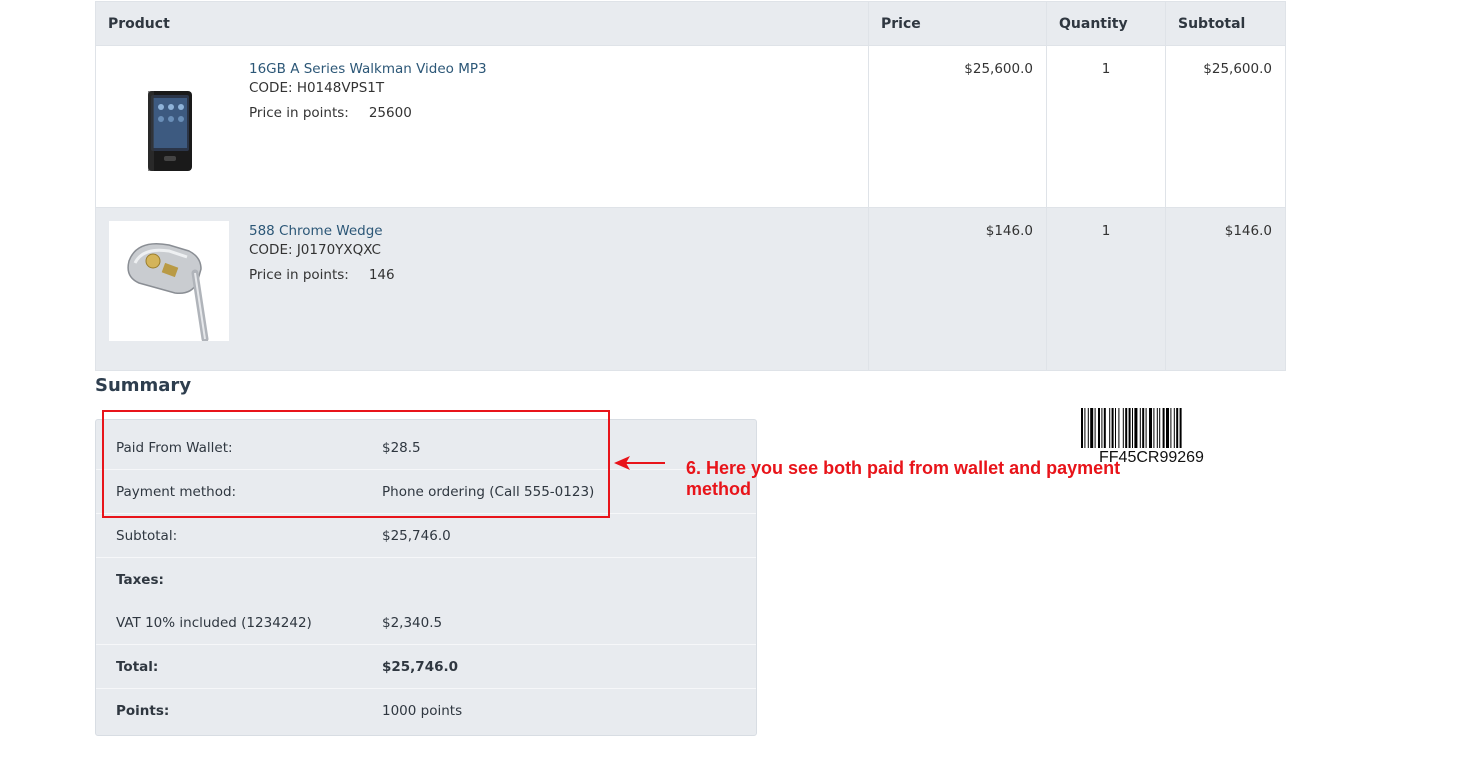 The height and width of the screenshot is (764, 1478). What do you see at coordinates (169, 282) in the screenshot?
I see `golf-wedge-image` at bounding box center [169, 282].